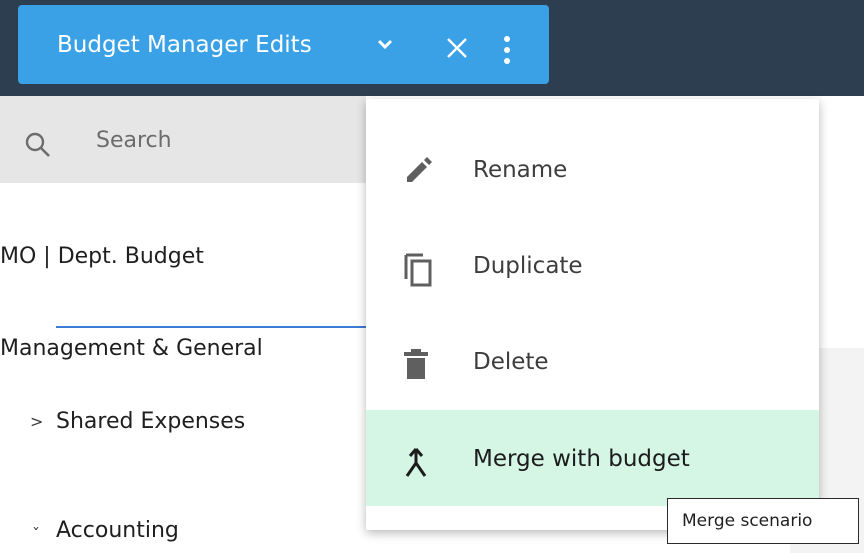 This screenshot has width=864, height=553. I want to click on merge-icon, so click(416, 465).